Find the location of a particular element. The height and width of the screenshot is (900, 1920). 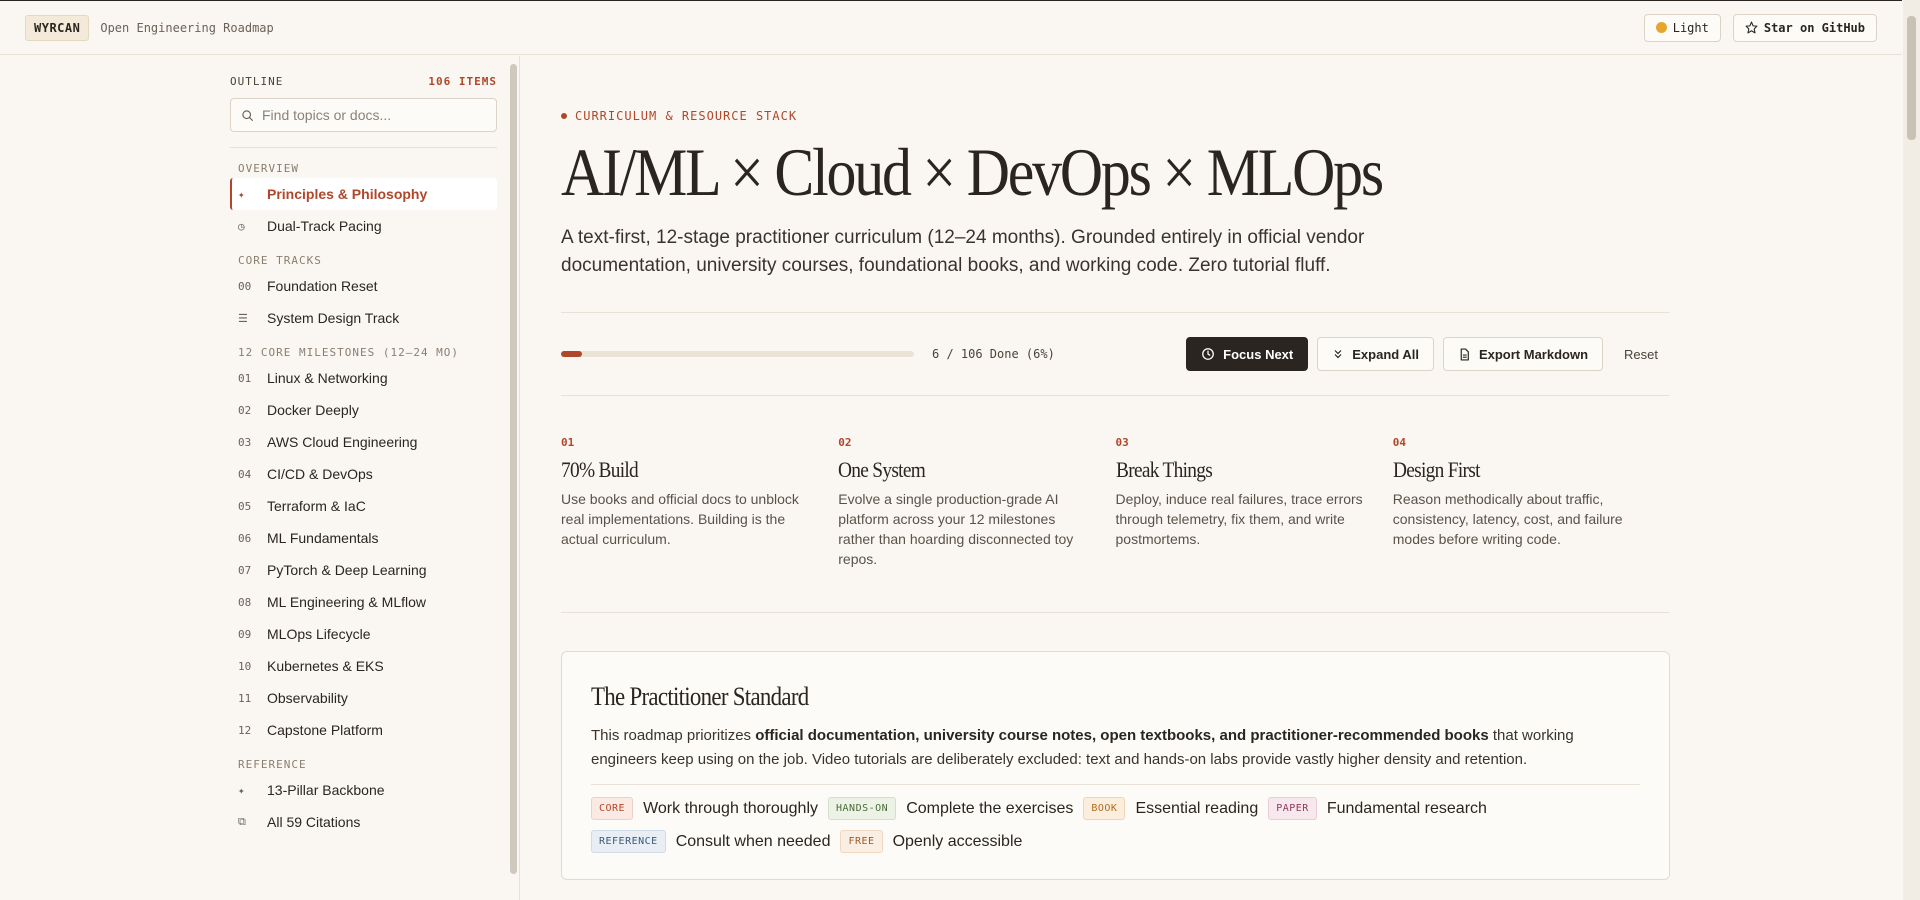

eyebrow: CURRICULUM & RESOURCE STACK is located at coordinates (1115, 116).